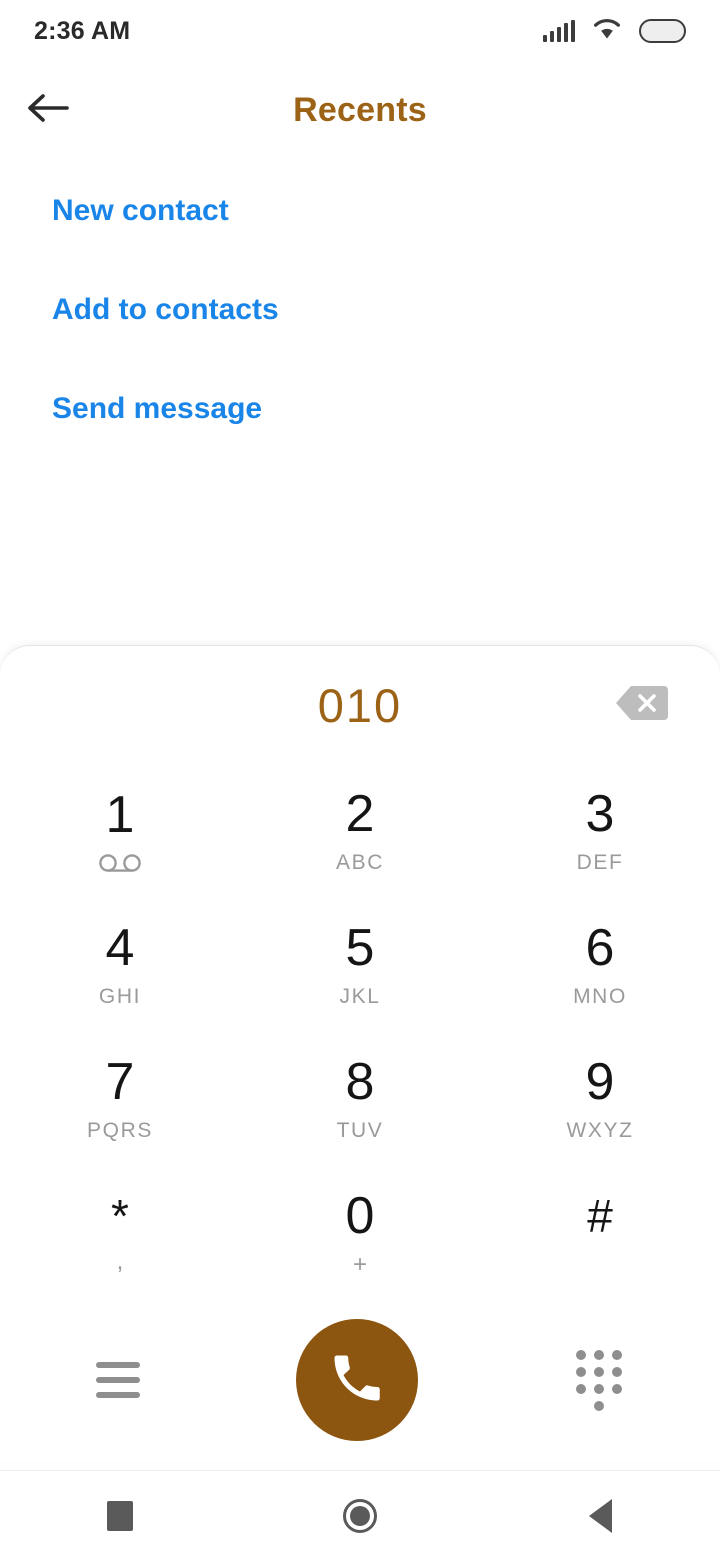 The image size is (720, 1560). I want to click on key-6: 6 MNO, so click(600, 965).